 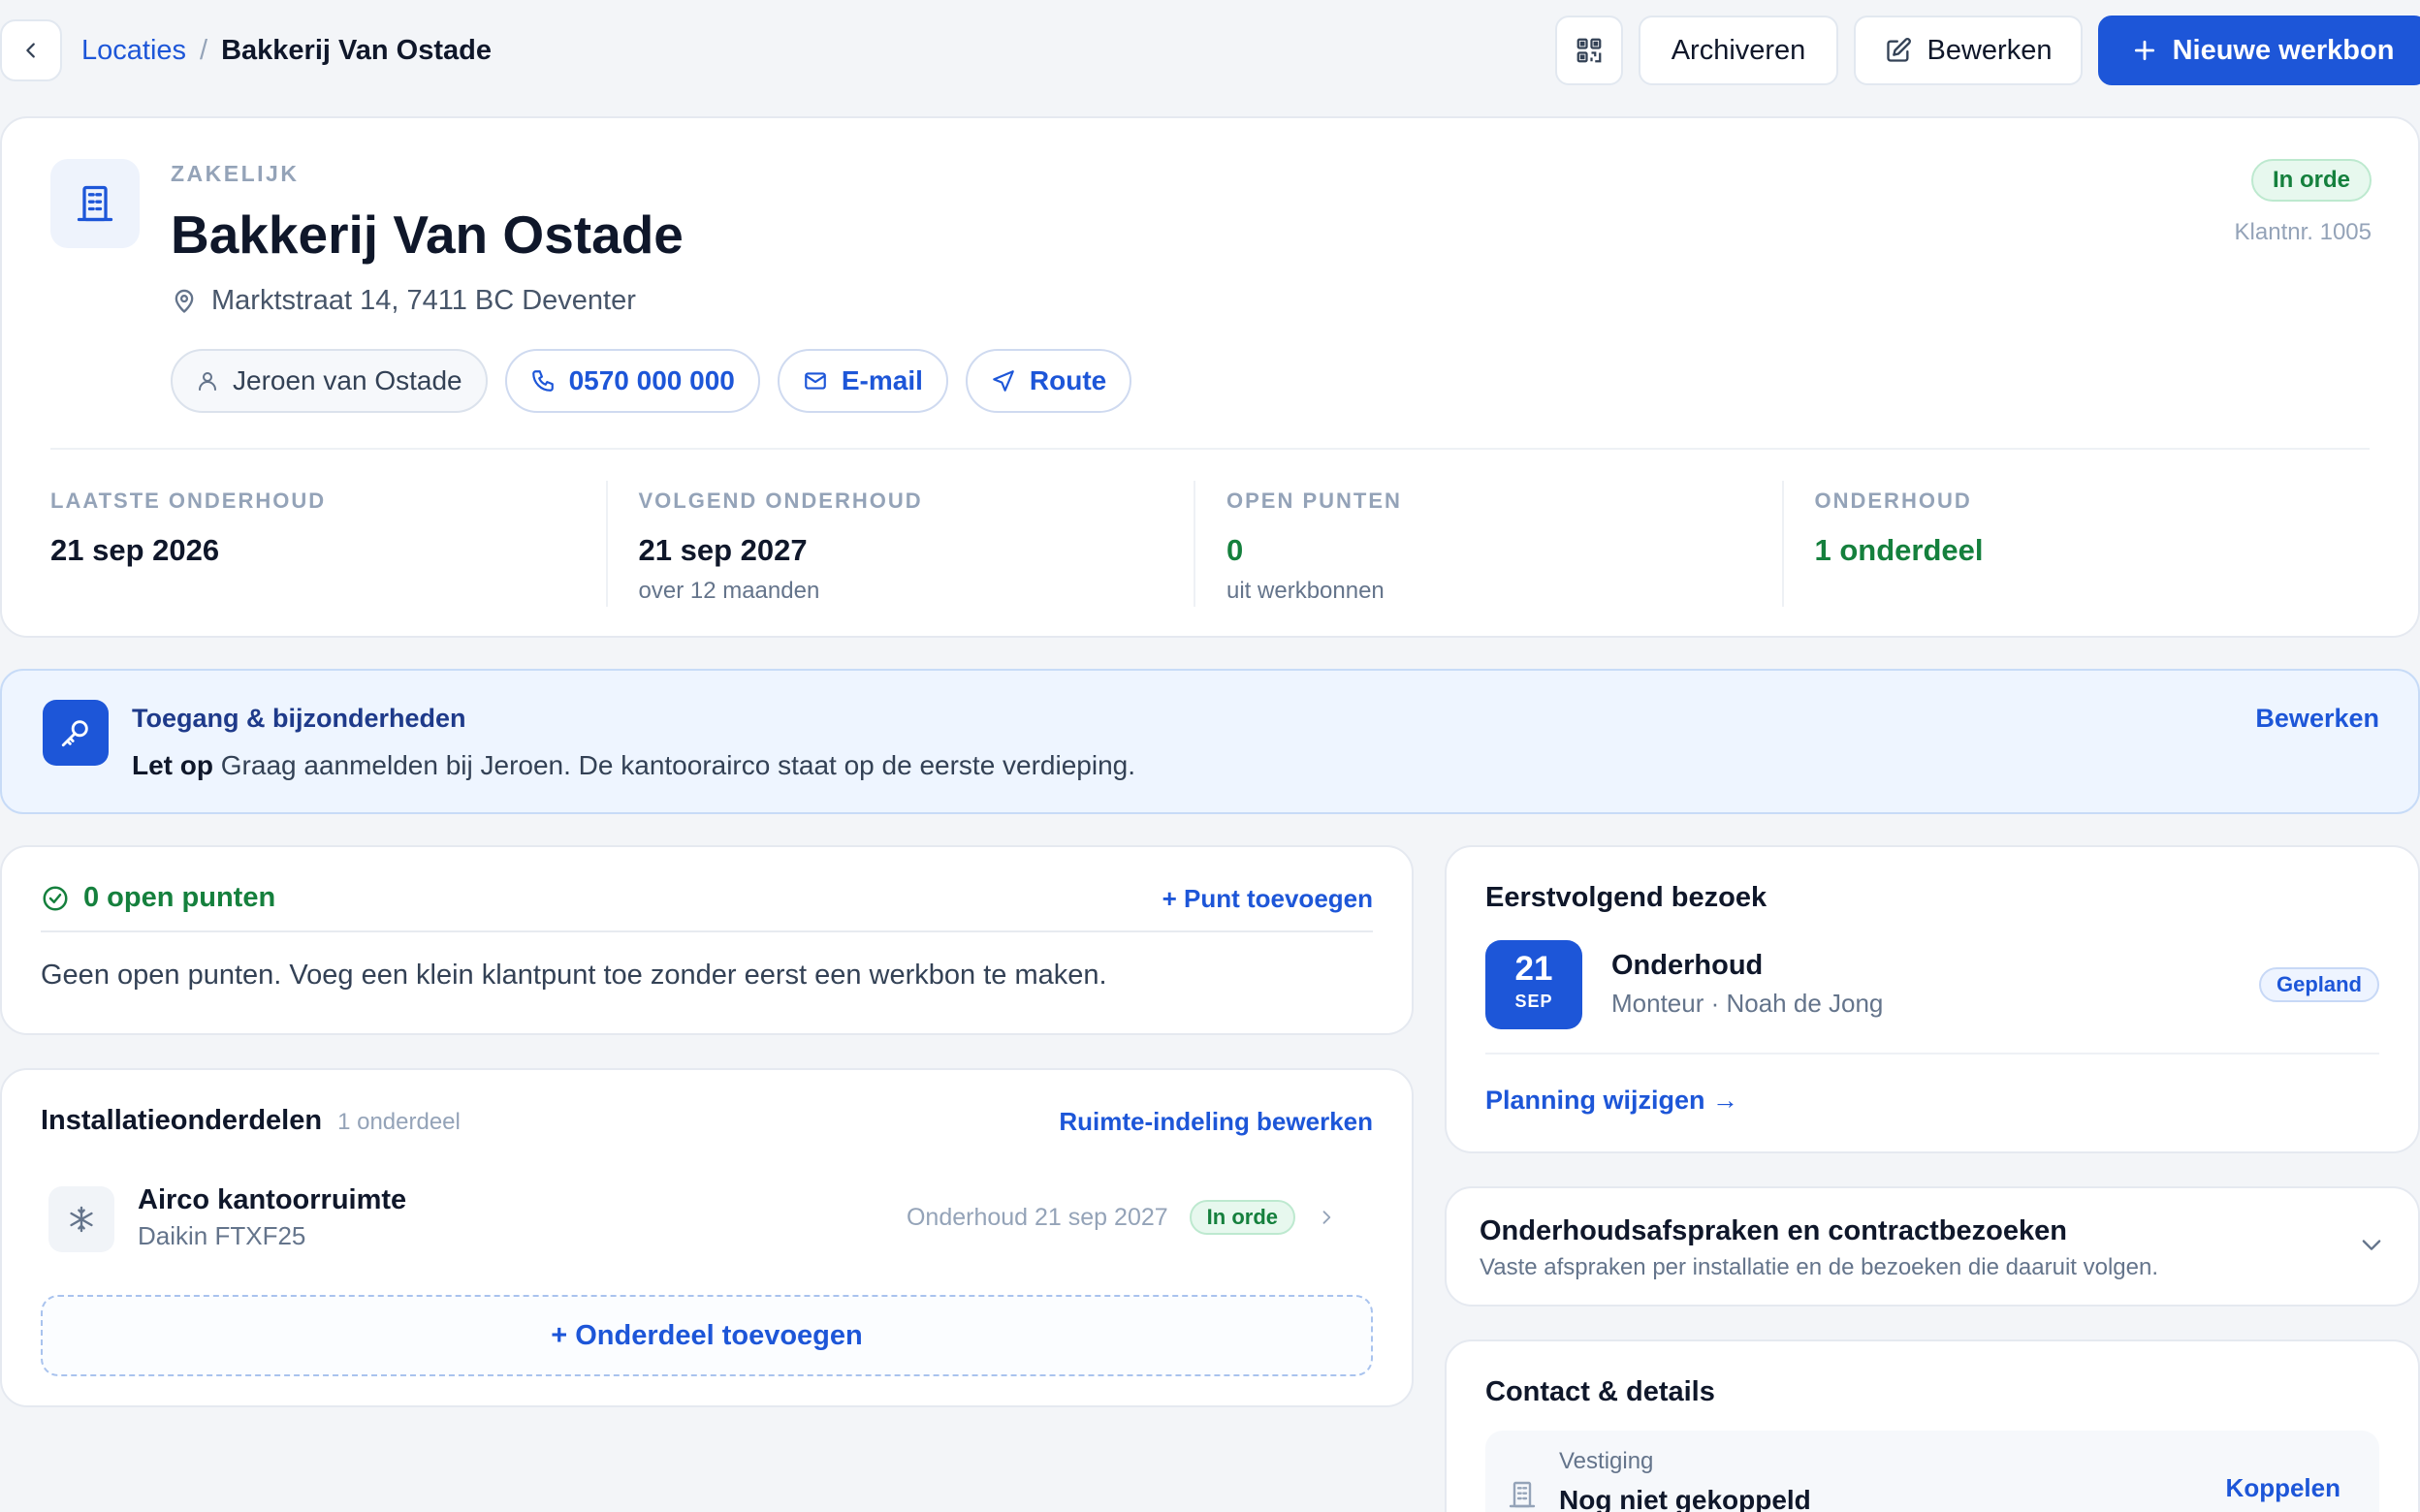 I want to click on key-icon, so click(x=75, y=732).